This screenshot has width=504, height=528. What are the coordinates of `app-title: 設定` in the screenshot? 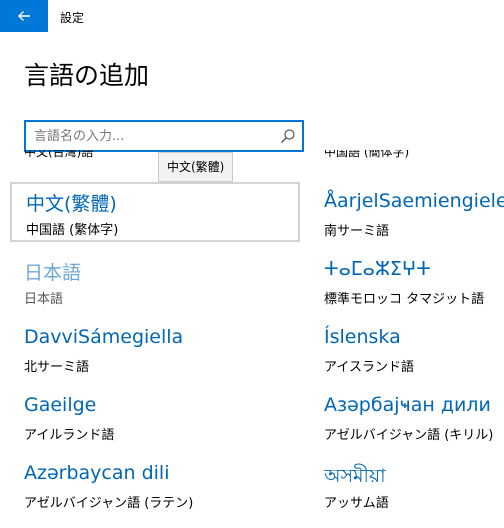 It's located at (72, 18).